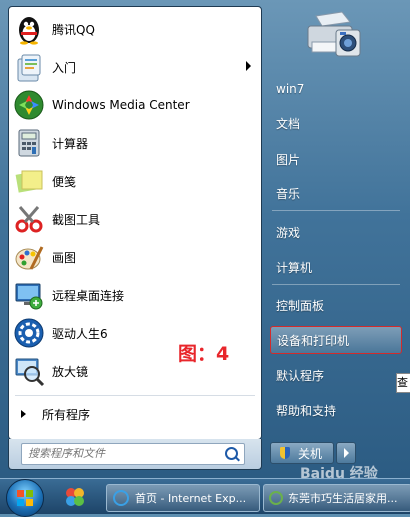  What do you see at coordinates (121, 498) in the screenshot?
I see `internet-explorer-icon` at bounding box center [121, 498].